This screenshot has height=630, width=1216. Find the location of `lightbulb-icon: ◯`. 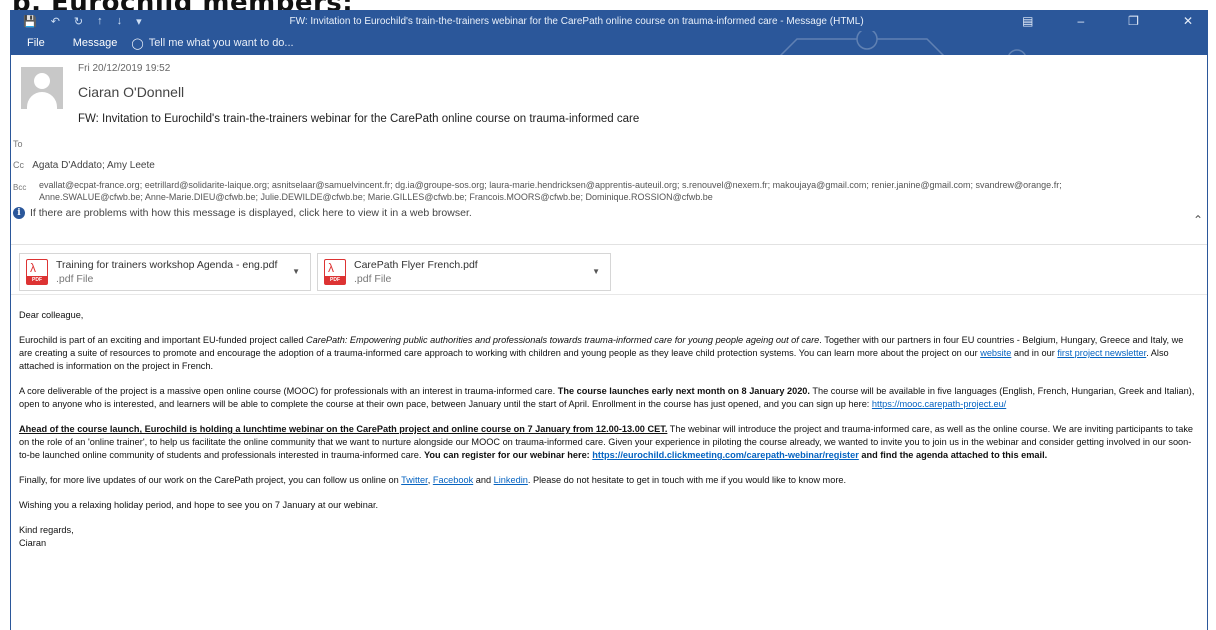

lightbulb-icon: ◯ is located at coordinates (137, 43).